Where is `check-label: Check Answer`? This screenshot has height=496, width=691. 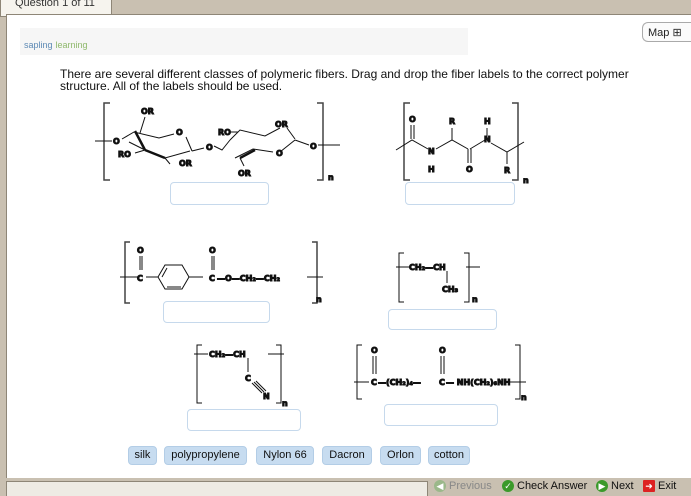 check-label: Check Answer is located at coordinates (552, 486).